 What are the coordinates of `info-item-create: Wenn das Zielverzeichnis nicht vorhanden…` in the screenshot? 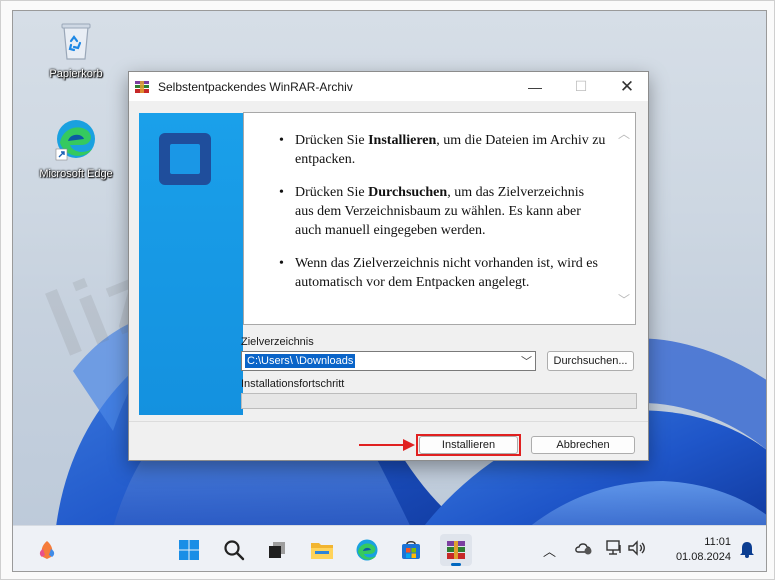 It's located at (442, 273).